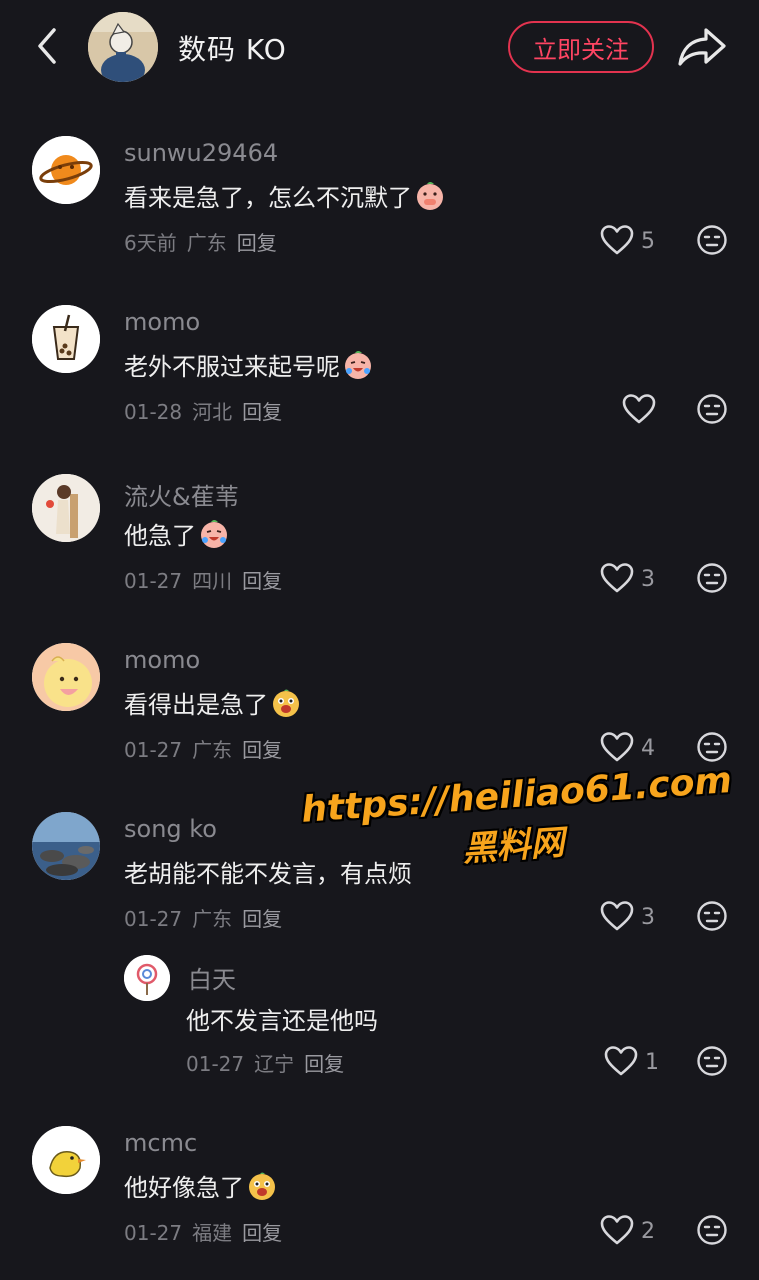  Describe the element at coordinates (517, 795) in the screenshot. I see `watermark-url: https://heiliao61.com` at that location.